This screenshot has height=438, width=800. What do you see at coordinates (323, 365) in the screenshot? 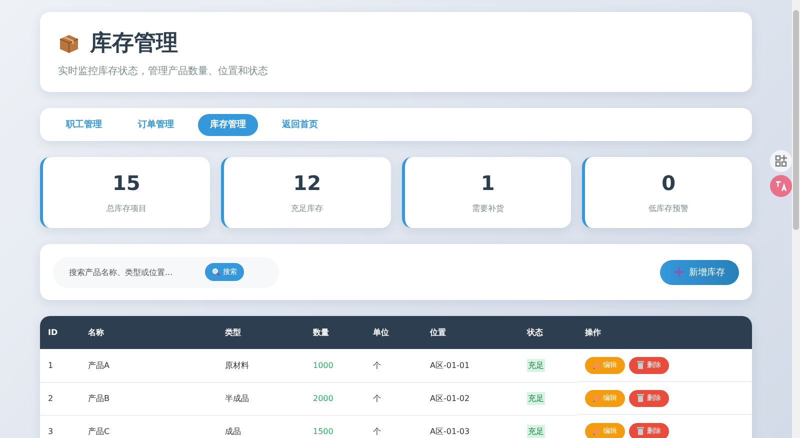
I see `table-cell: 1000` at bounding box center [323, 365].